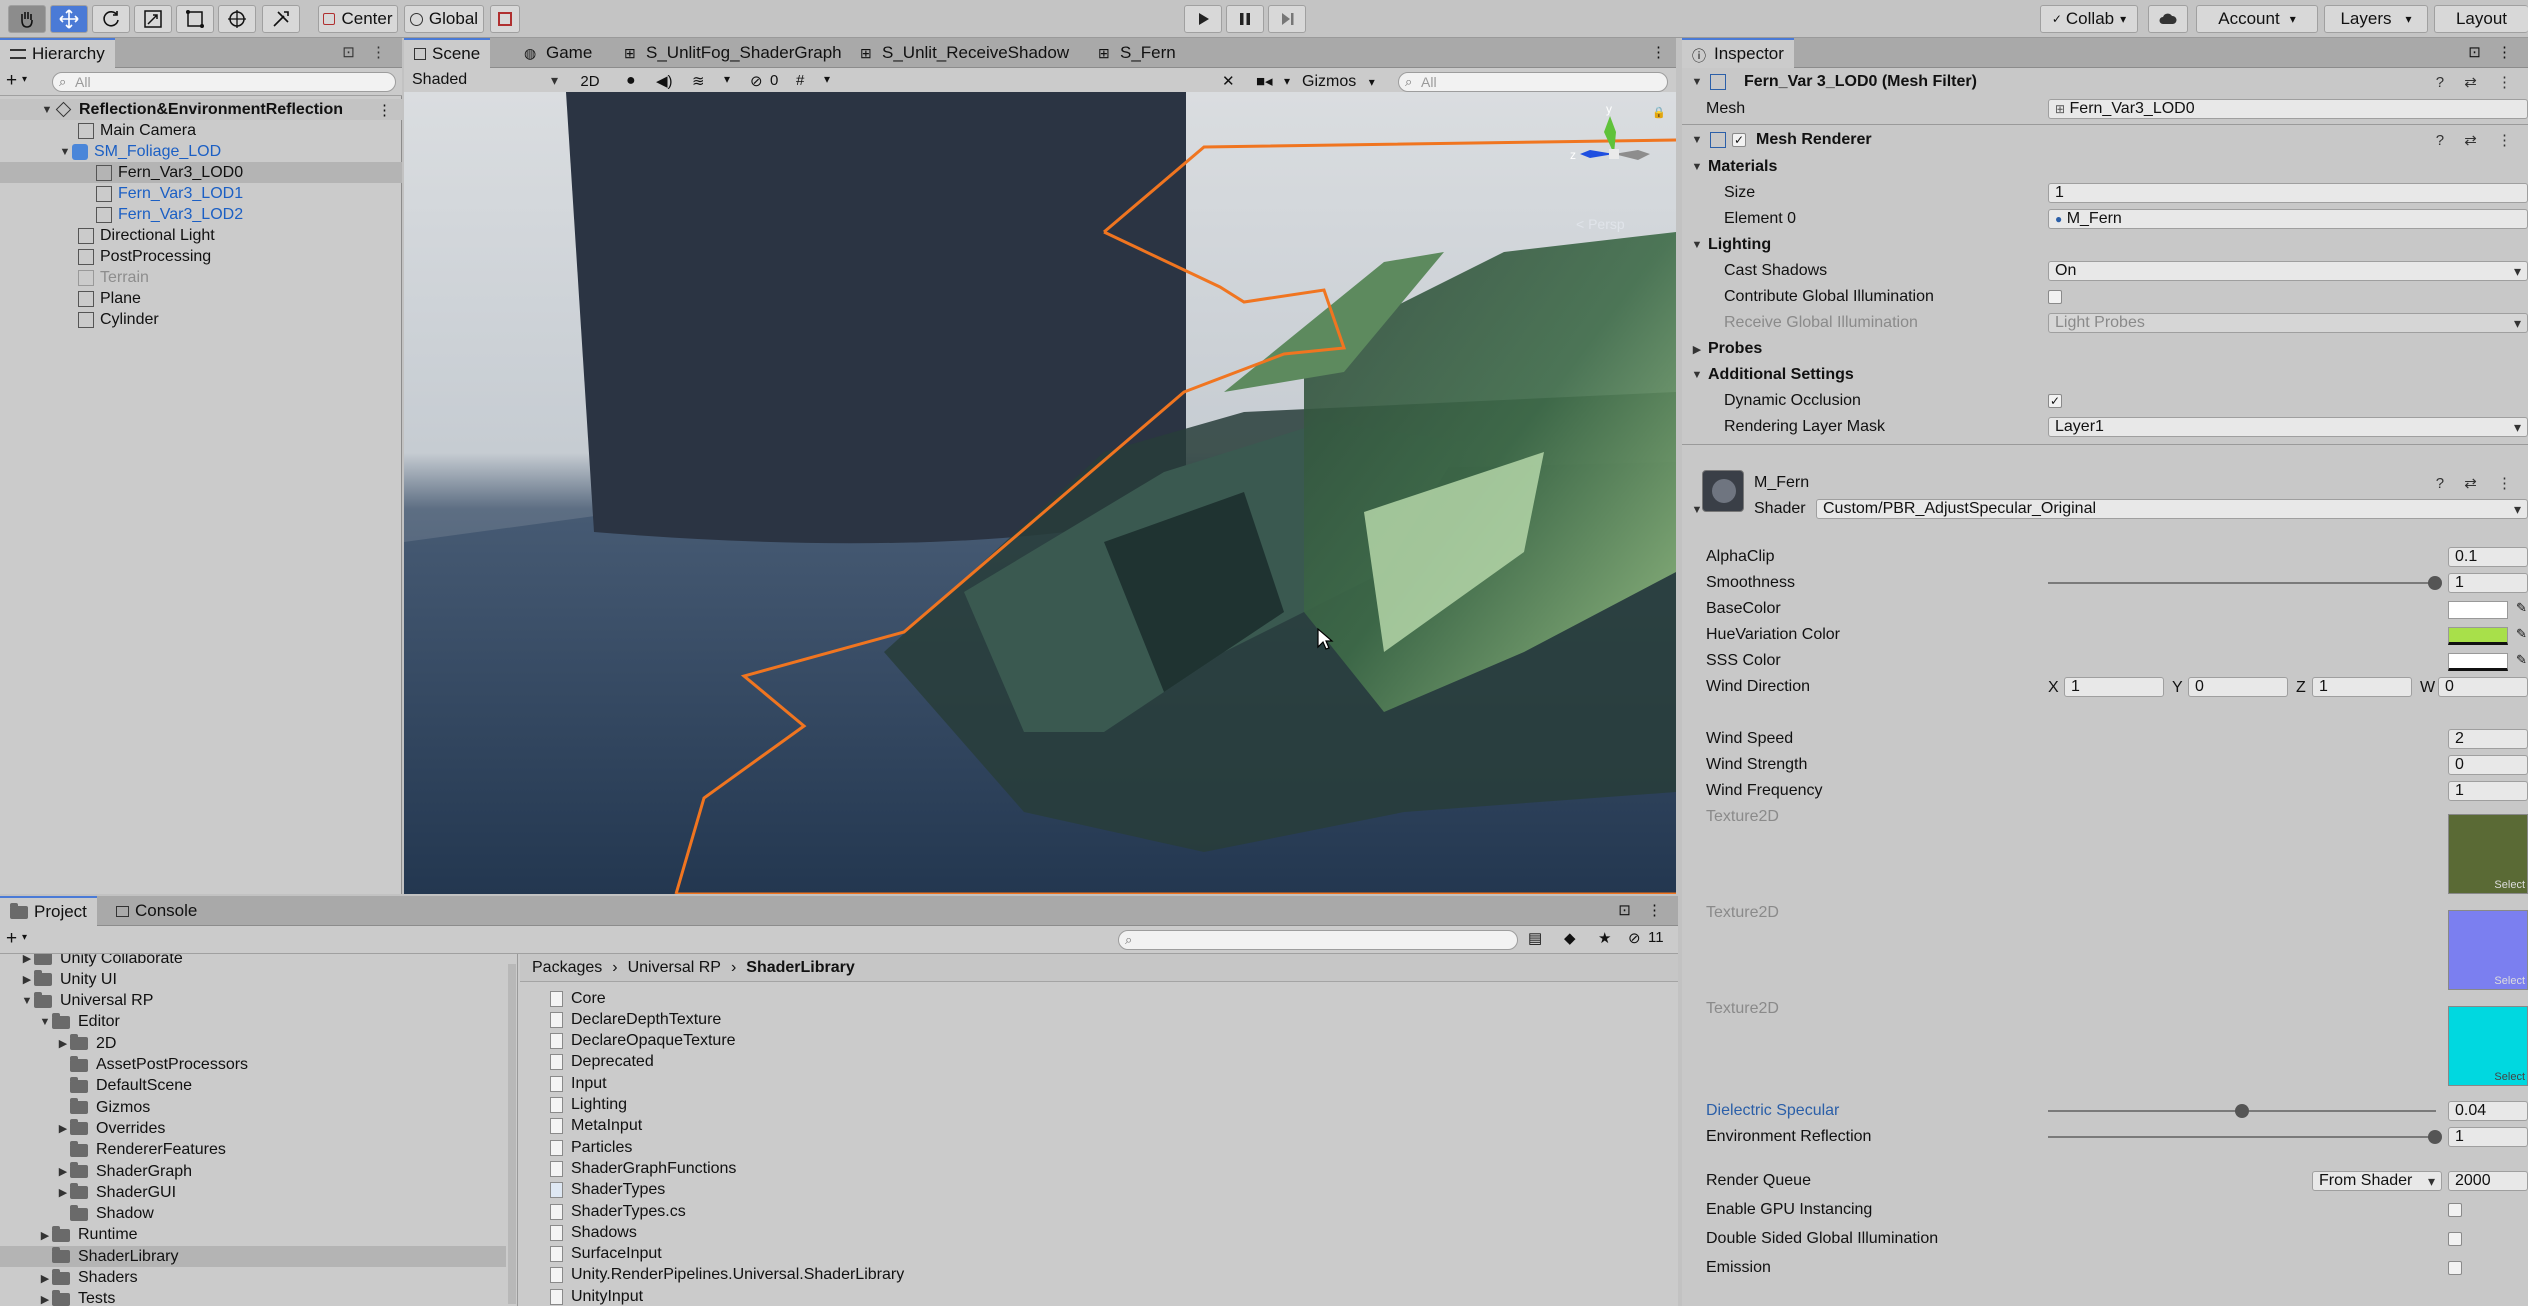 The image size is (2528, 1306). I want to click on alpha-clip-field: 0.1, so click(2488, 557).